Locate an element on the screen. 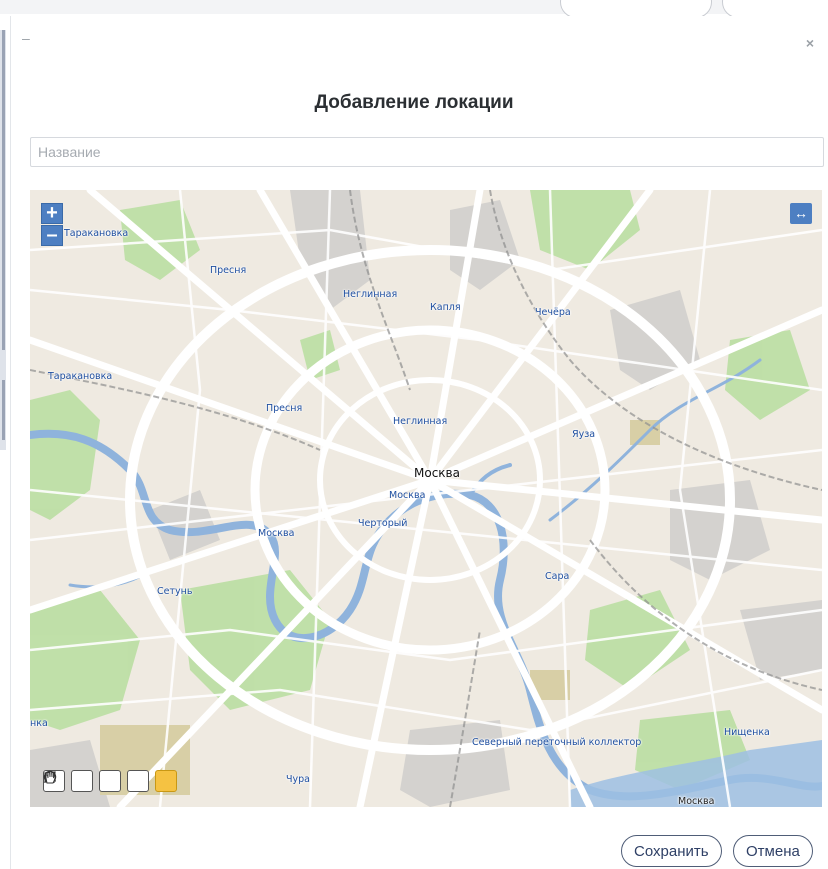 The height and width of the screenshot is (869, 828). drawing-toolbar is located at coordinates (110, 781).